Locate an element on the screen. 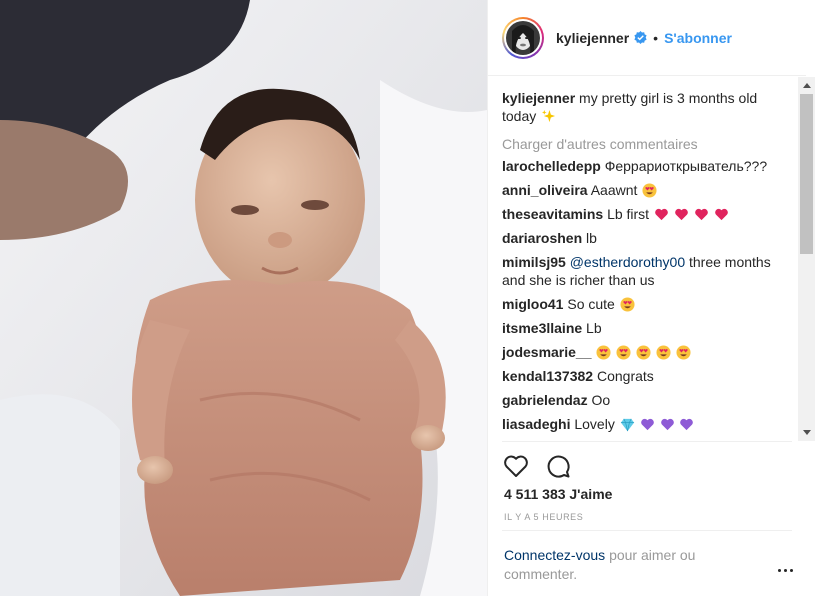  like-button is located at coordinates (516, 466).